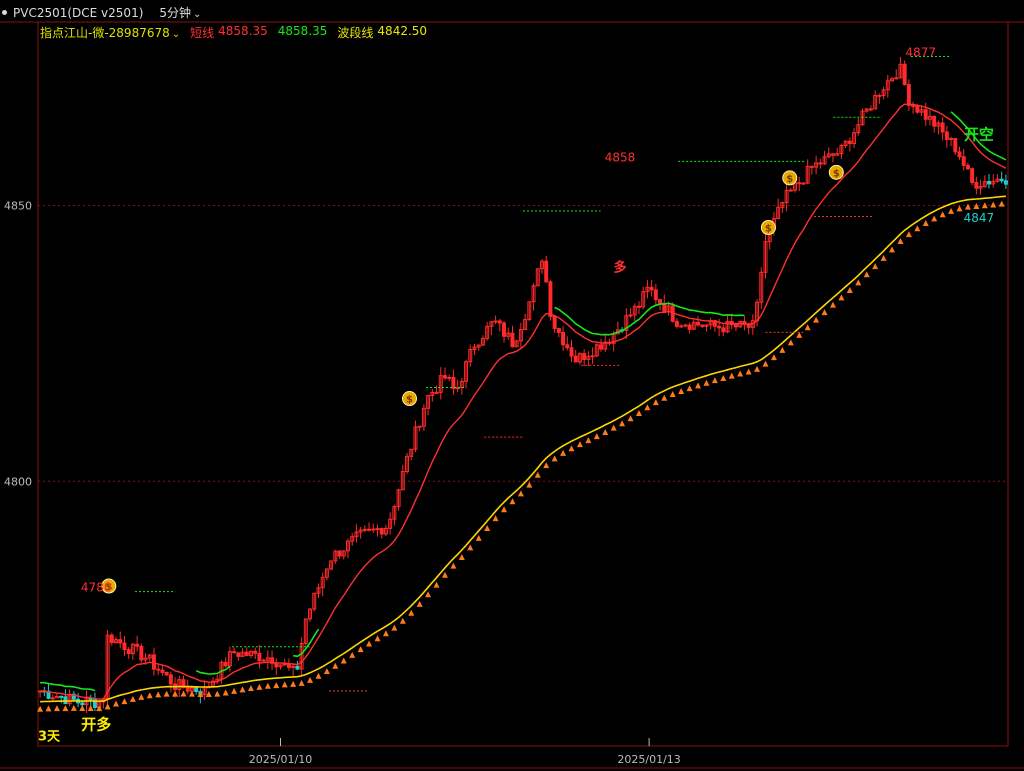 Image resolution: width=1024 pixels, height=771 pixels. I want to click on signal-label: 开空, so click(979, 134).